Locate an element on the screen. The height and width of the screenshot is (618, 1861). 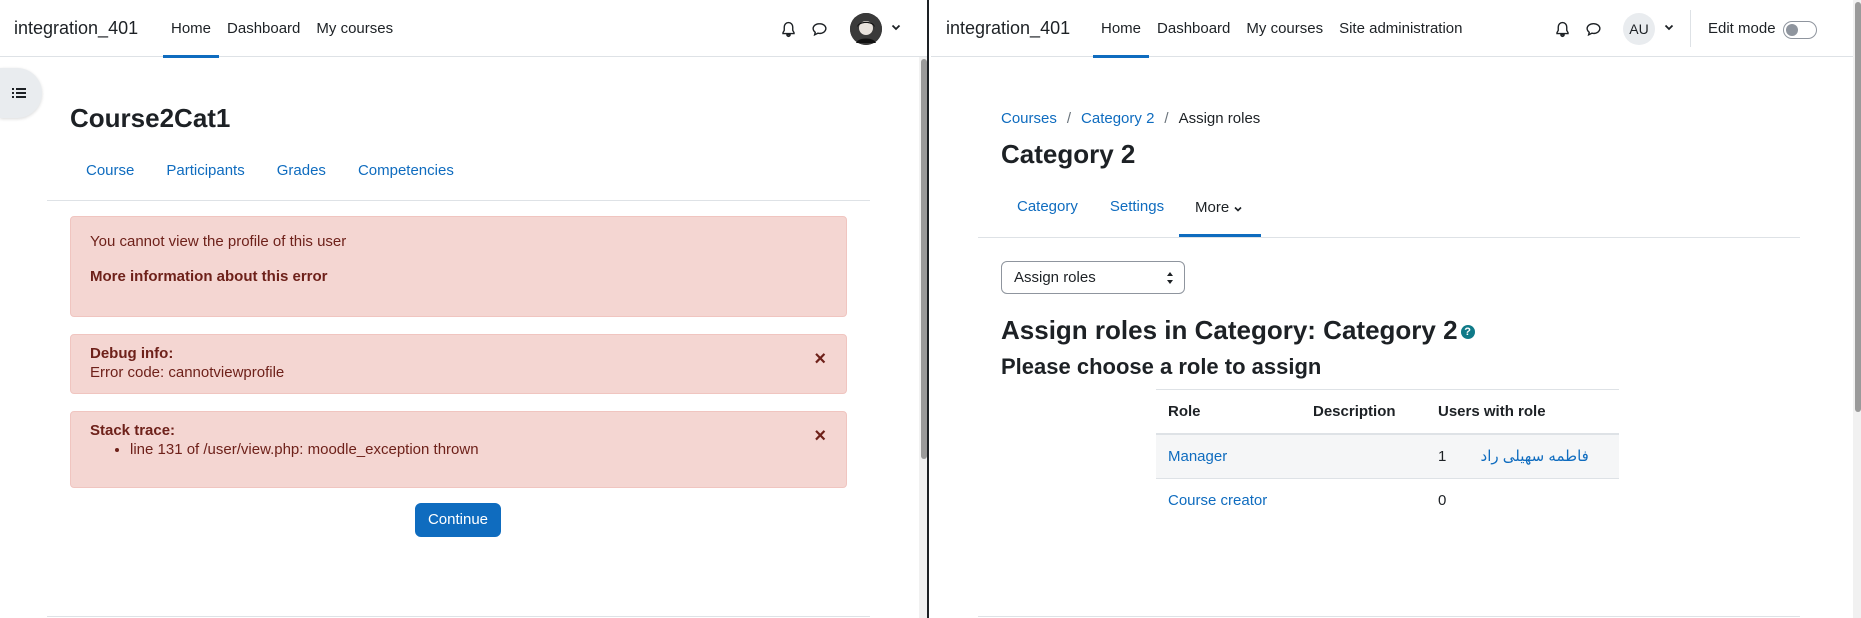
assign-roles-heading-row: Assign roles in Category: Category 2 ? is located at coordinates (1238, 330).